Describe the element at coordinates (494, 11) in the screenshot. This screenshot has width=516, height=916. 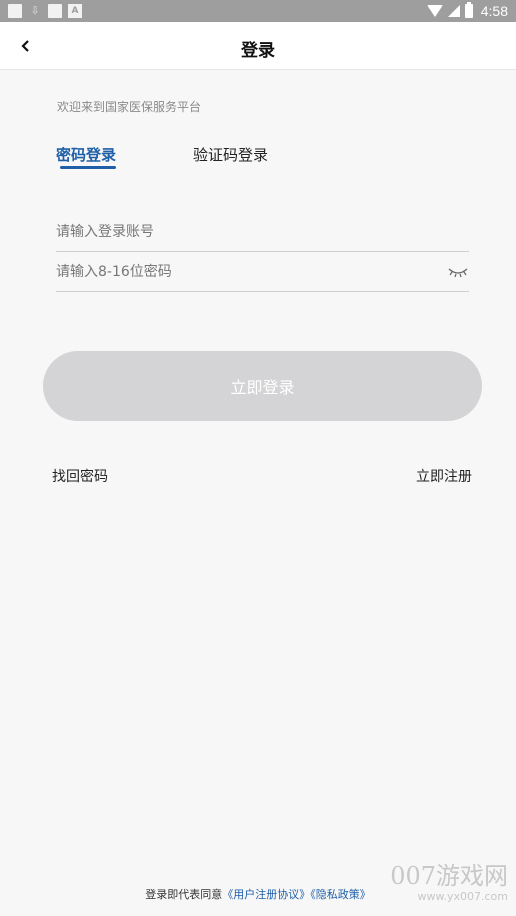
I see `status-time: 4:58` at that location.